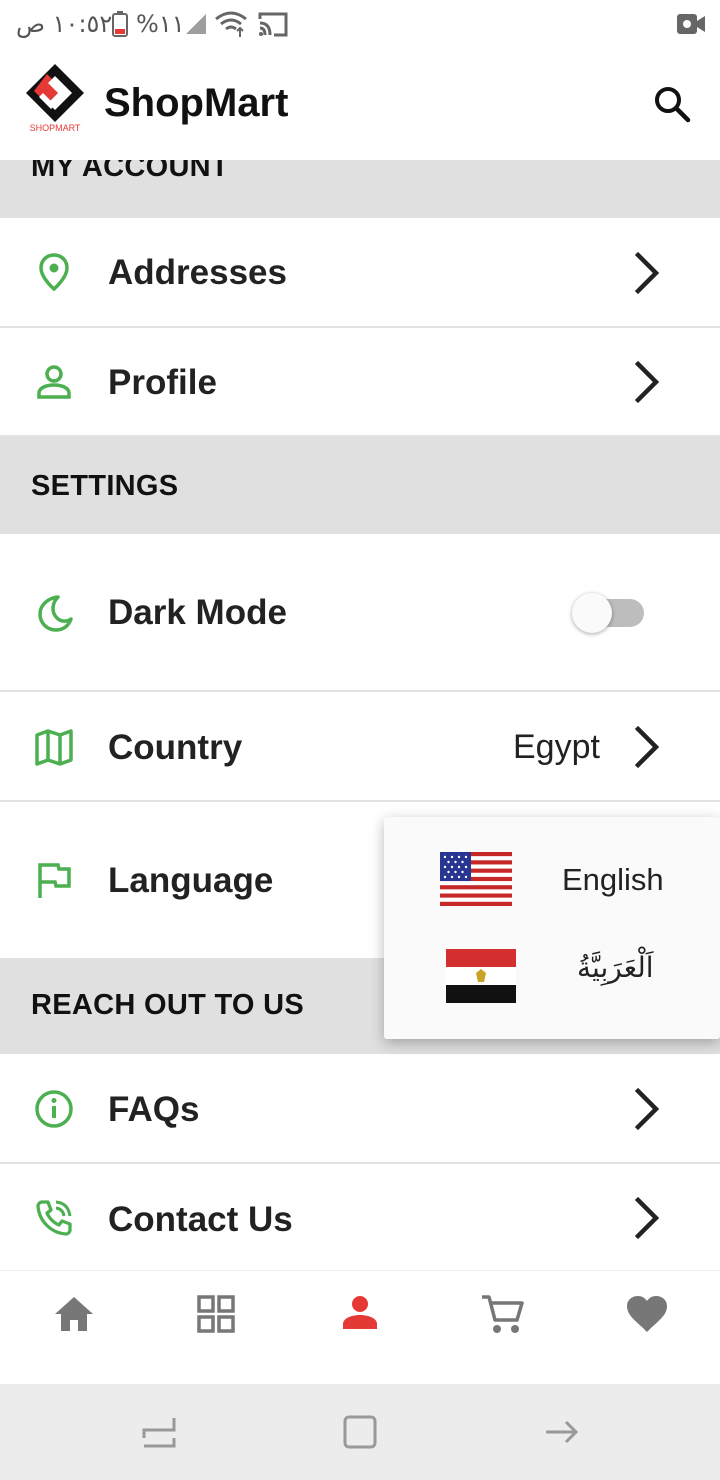  Describe the element at coordinates (54, 1218) in the screenshot. I see `phone-call-icon` at that location.